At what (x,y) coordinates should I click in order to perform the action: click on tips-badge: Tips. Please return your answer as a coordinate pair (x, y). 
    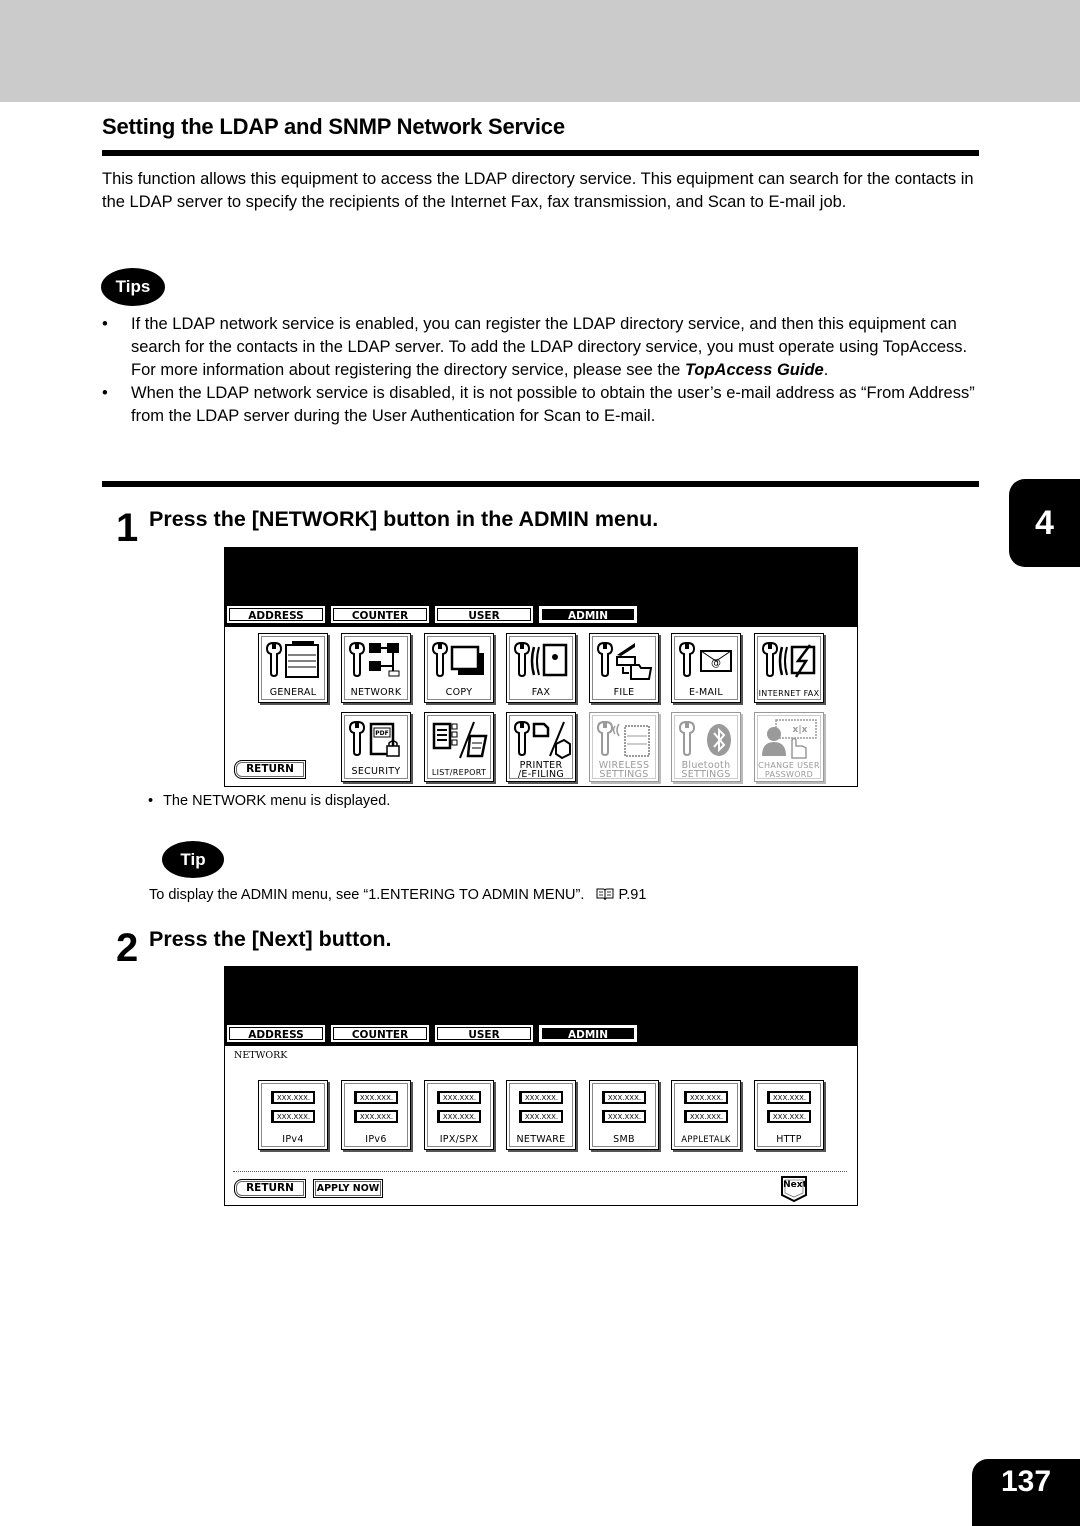
    Looking at the image, I should click on (133, 287).